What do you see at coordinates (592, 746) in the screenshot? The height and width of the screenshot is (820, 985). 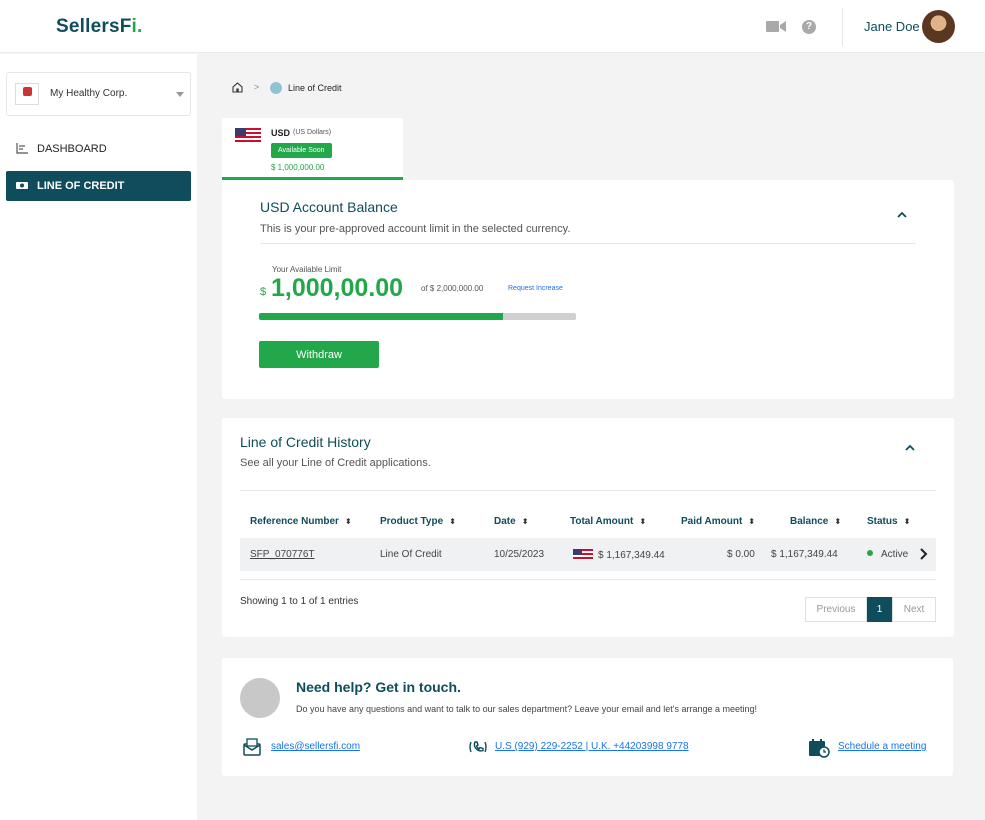 I see `phone-link: U.S (929) 229-2252 | U.K. +44203998 9778` at bounding box center [592, 746].